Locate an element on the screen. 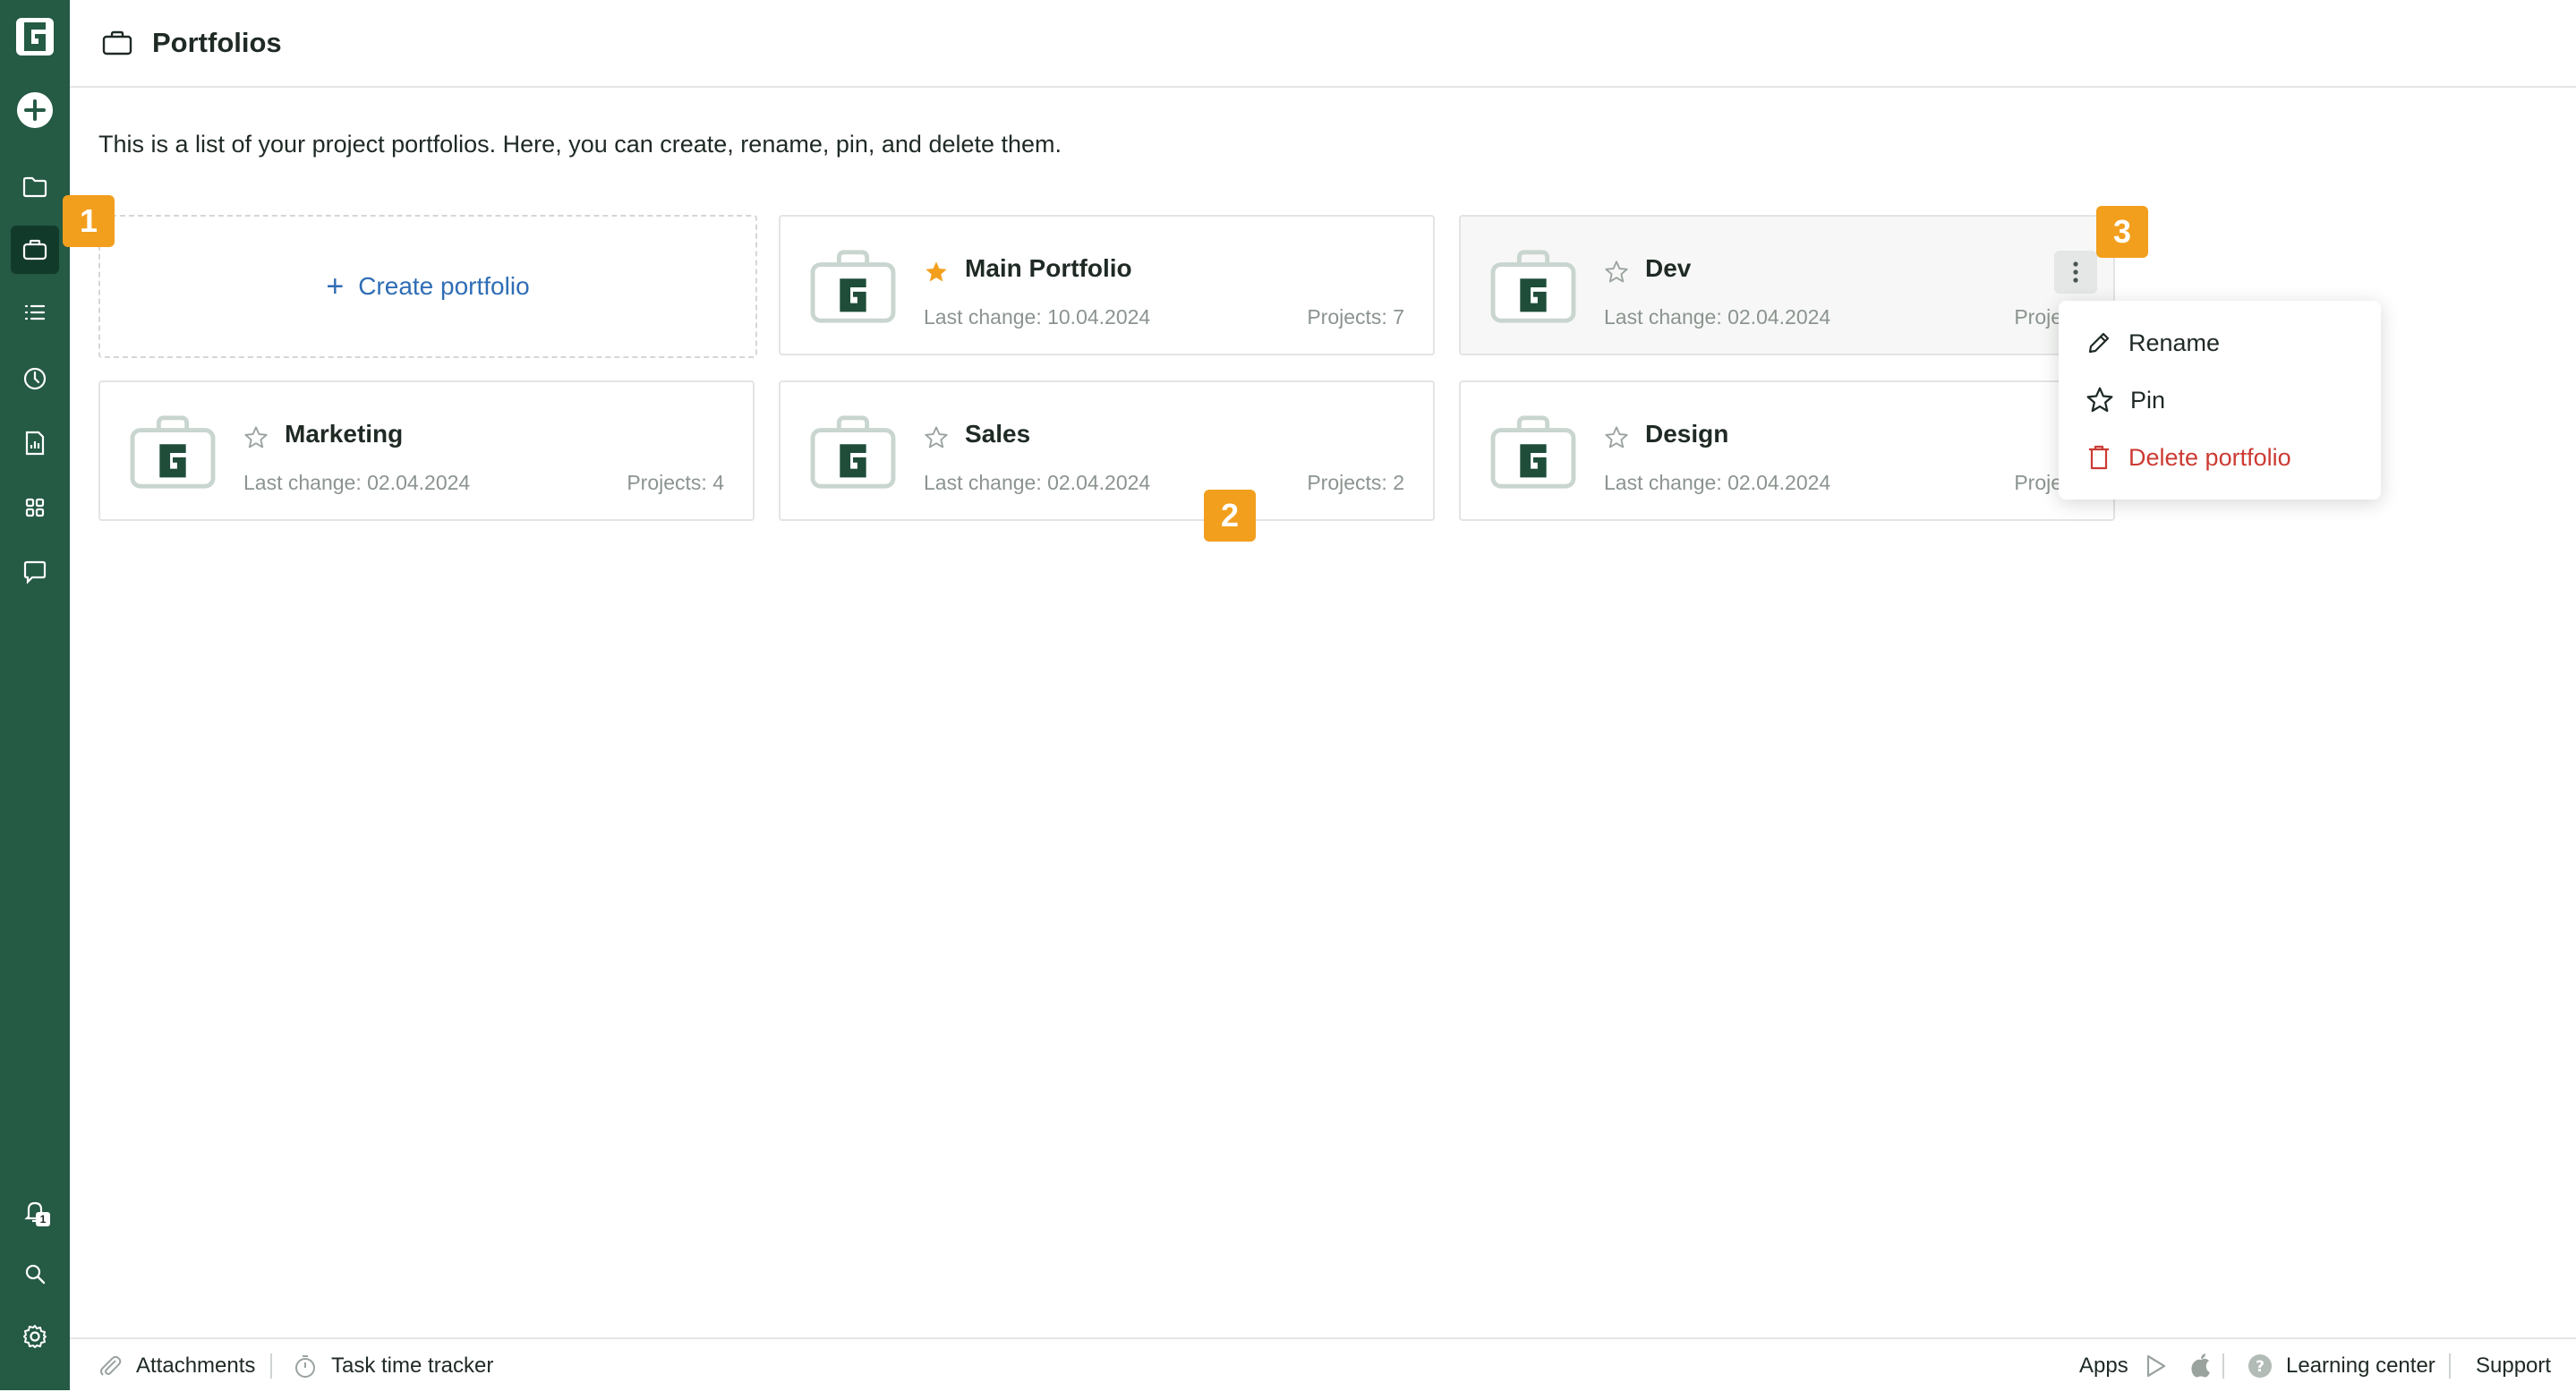 This screenshot has height=1392, width=2576. portfolio-name: Sales is located at coordinates (998, 434).